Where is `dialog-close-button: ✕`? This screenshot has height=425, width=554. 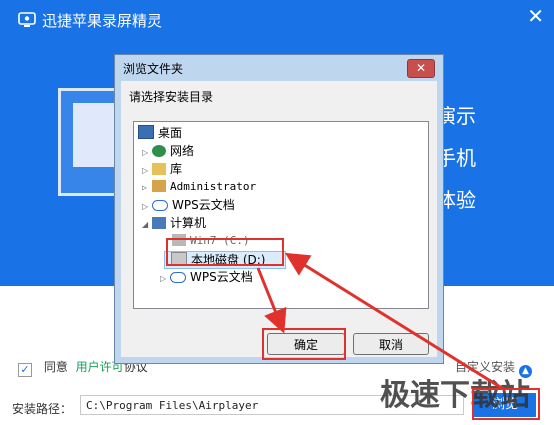 dialog-close-button: ✕ is located at coordinates (421, 68).